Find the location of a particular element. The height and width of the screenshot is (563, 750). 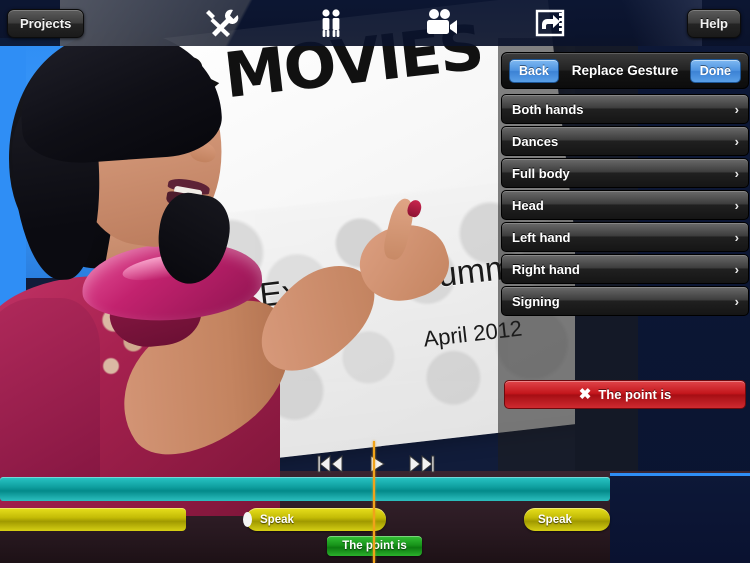

list-item-dances: Dances › is located at coordinates (625, 141).